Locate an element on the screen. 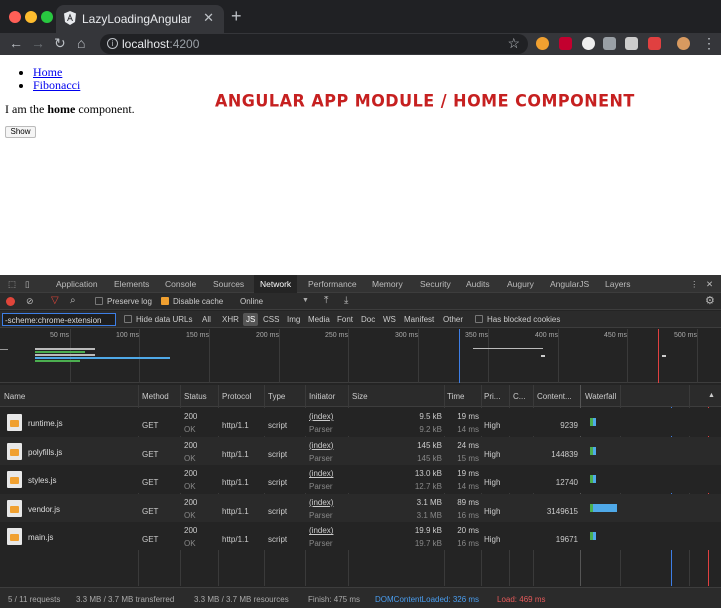 The width and height of the screenshot is (721, 608). home-component-text: I am the home component. is located at coordinates (70, 109).